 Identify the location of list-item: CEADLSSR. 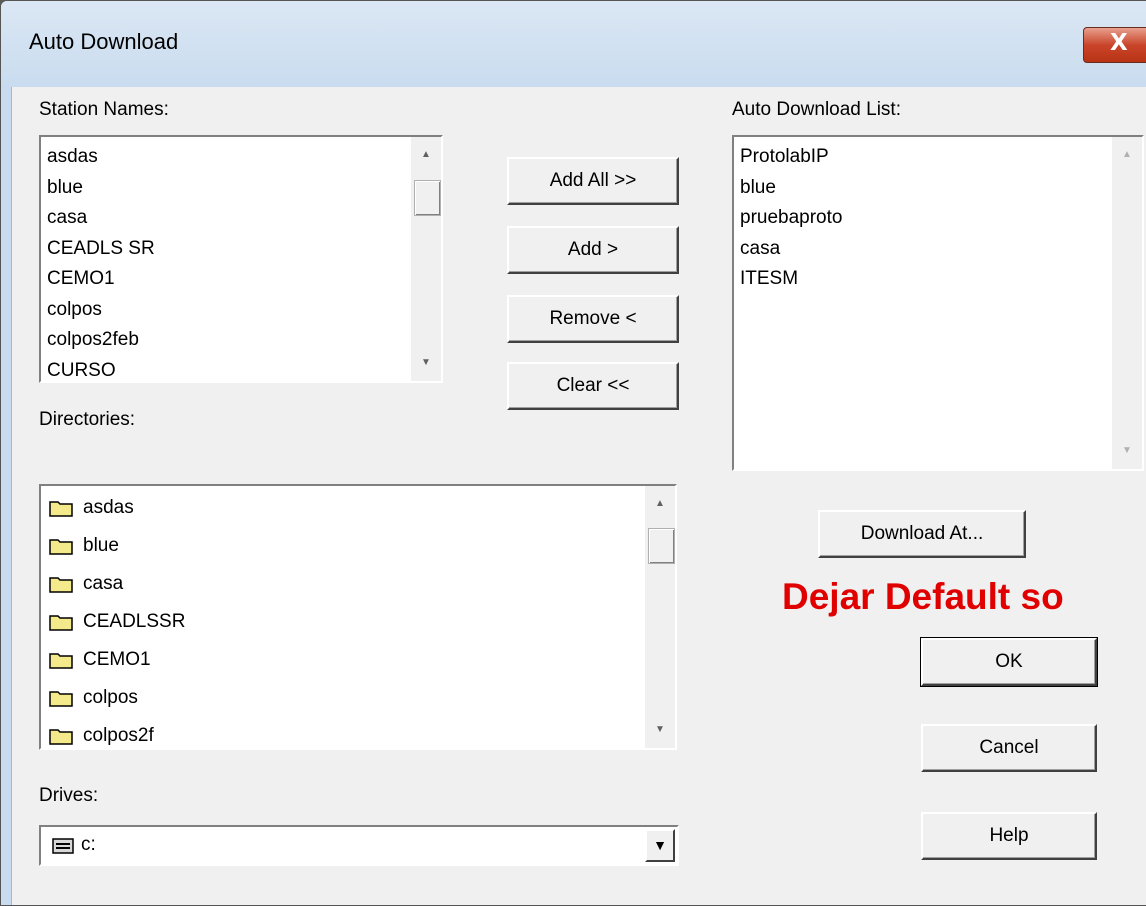
(117, 622).